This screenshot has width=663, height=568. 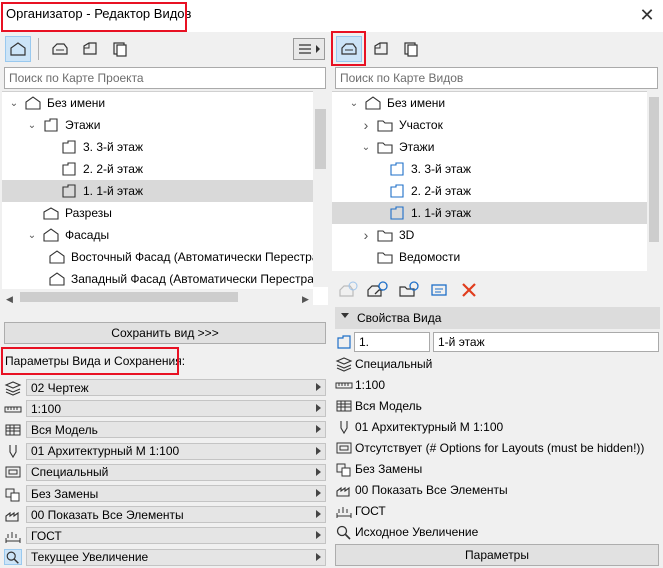 What do you see at coordinates (176, 387) in the screenshot?
I see `param-dropdown: 02 Чертеж` at bounding box center [176, 387].